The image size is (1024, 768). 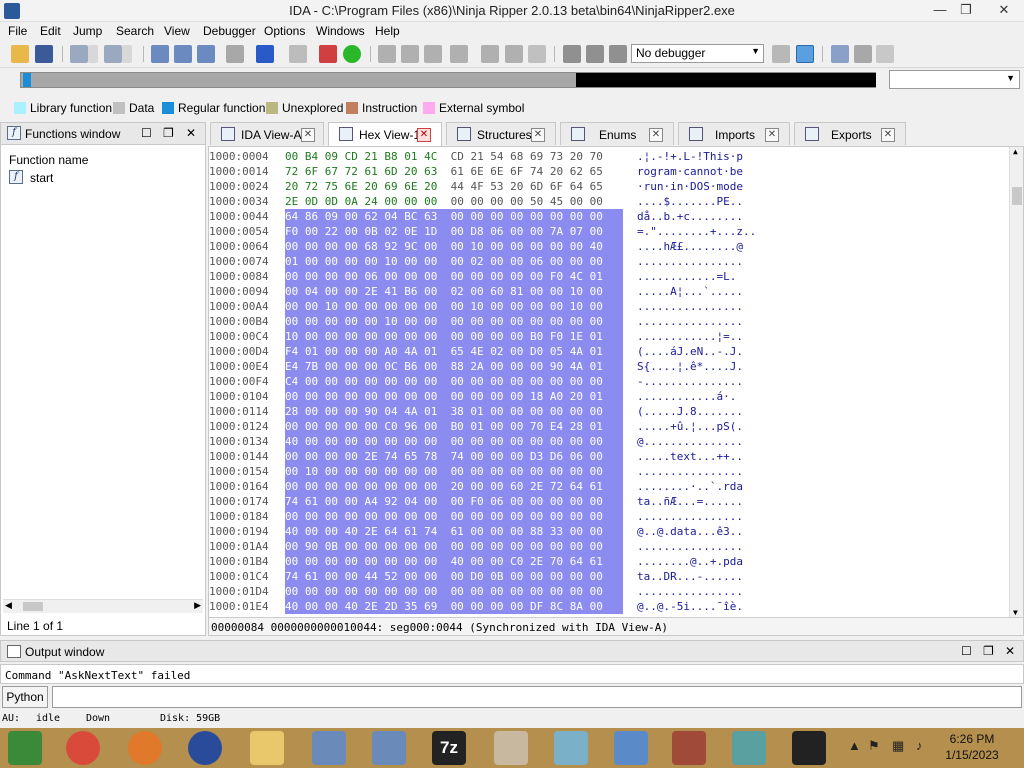 What do you see at coordinates (25, 748) in the screenshot?
I see `start-app-icon` at bounding box center [25, 748].